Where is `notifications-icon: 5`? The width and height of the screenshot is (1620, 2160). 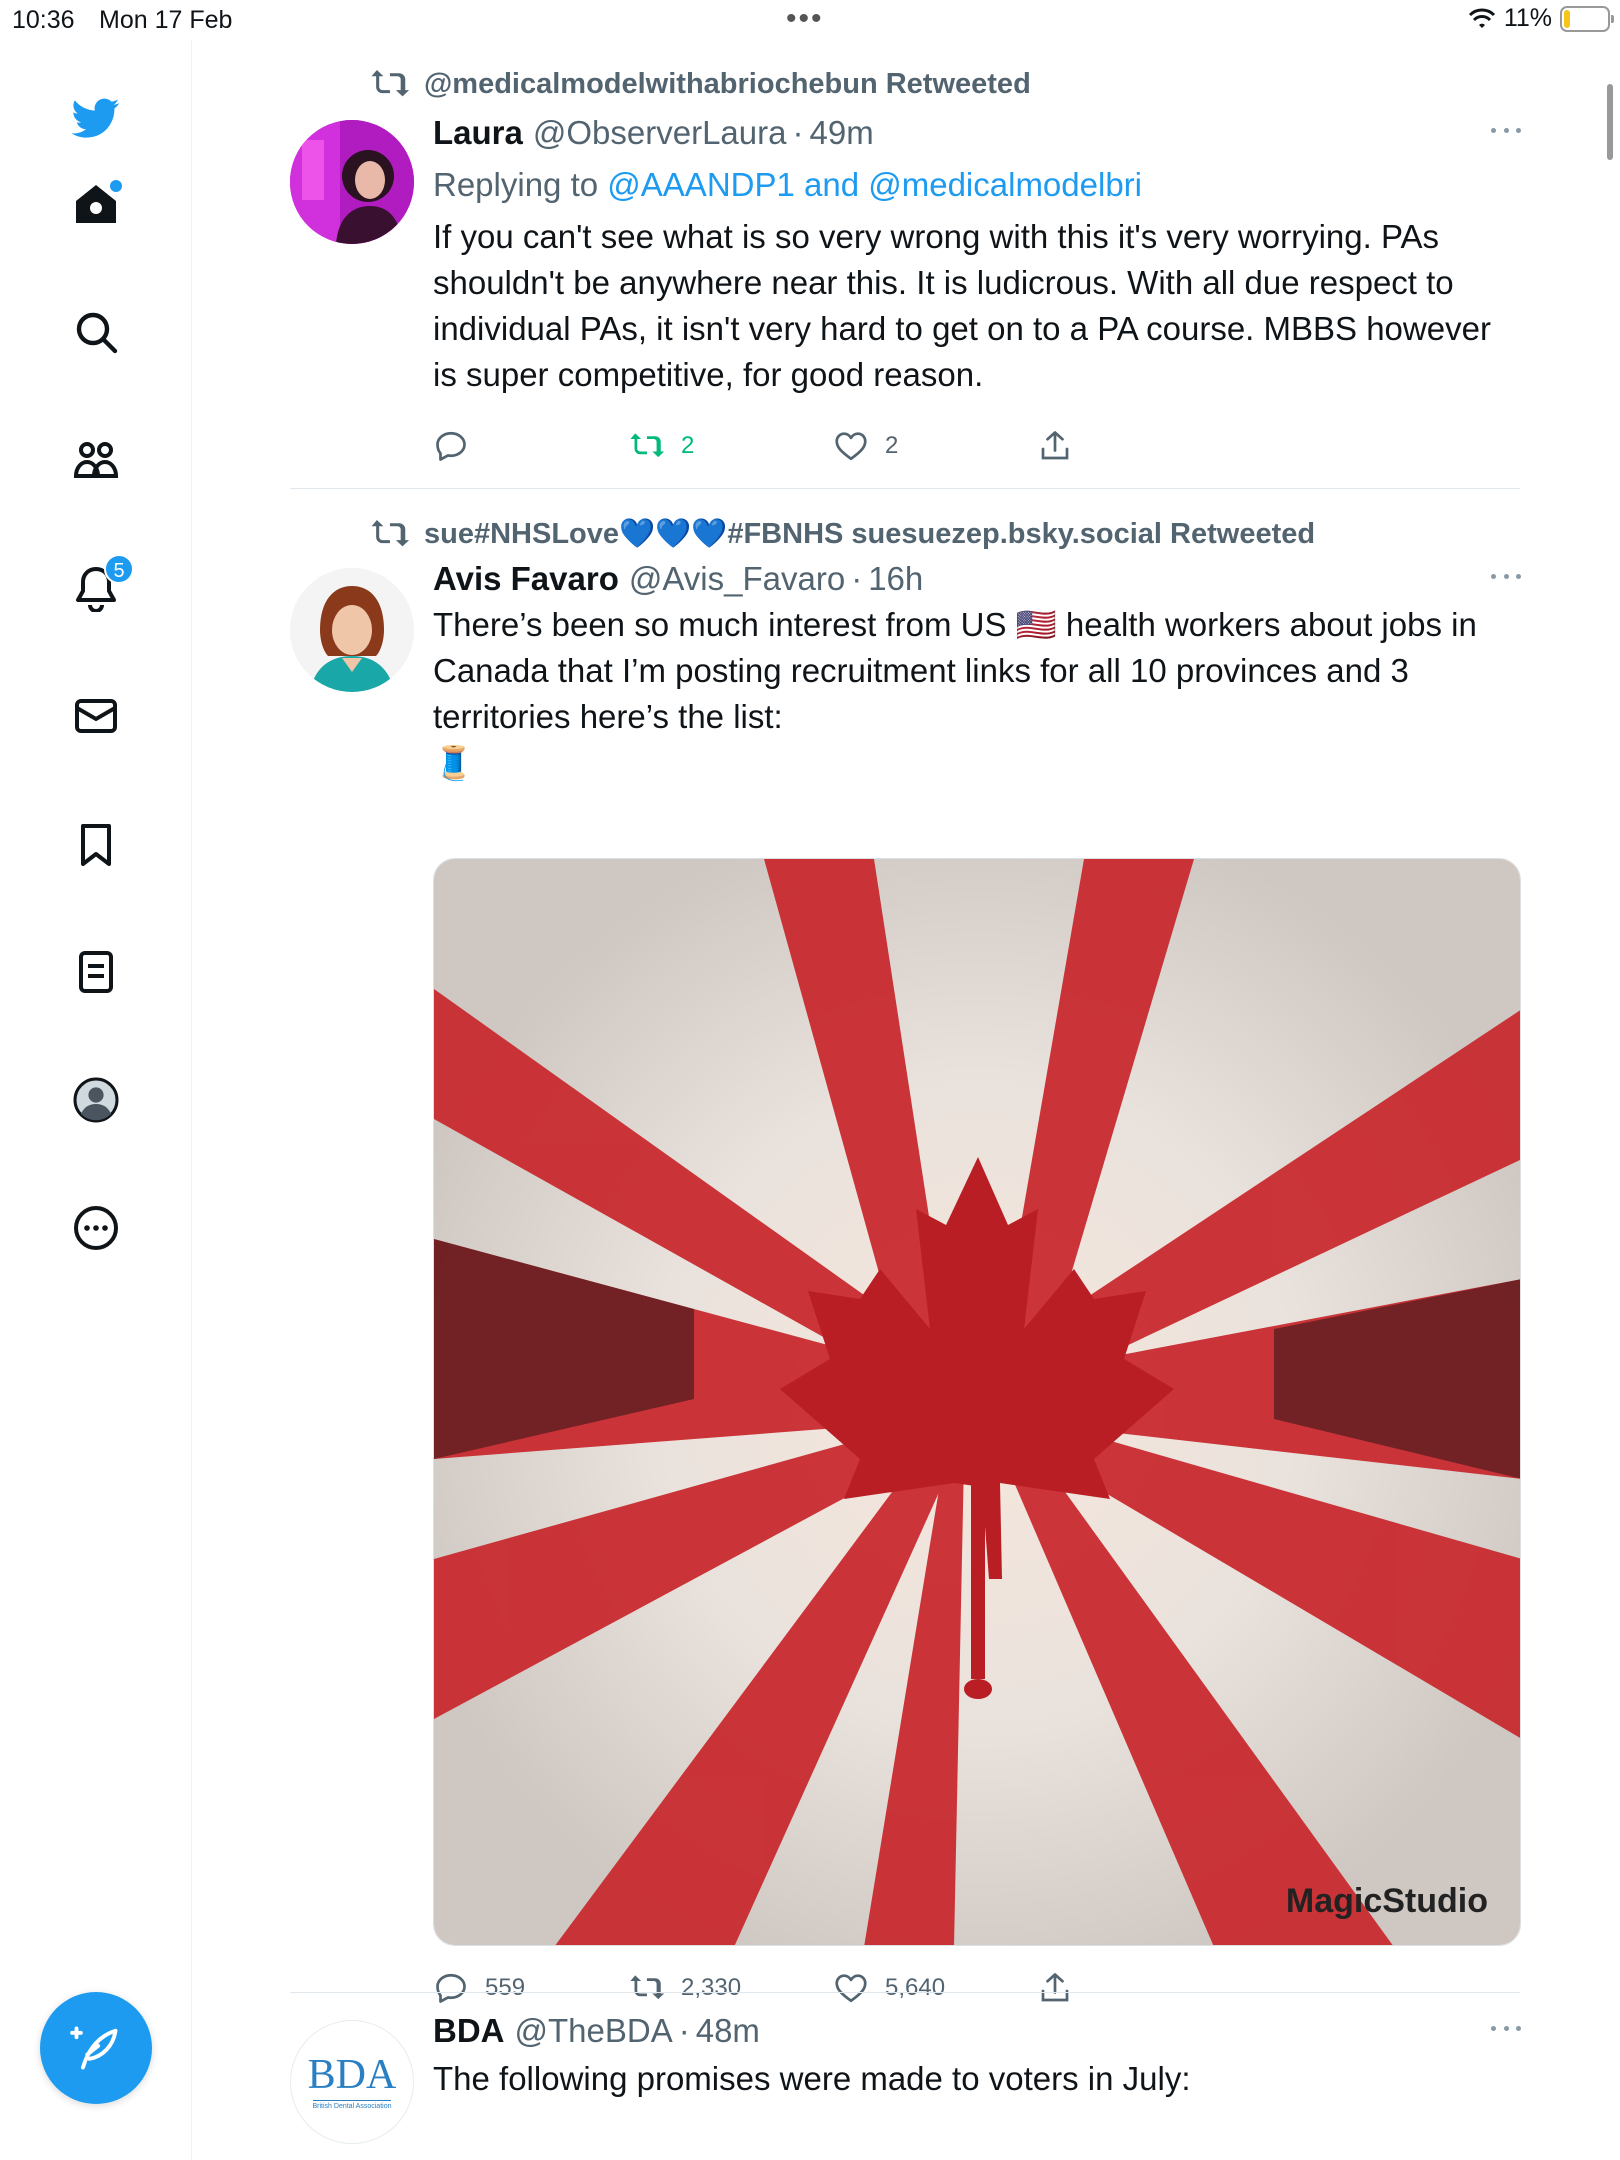 notifications-icon: 5 is located at coordinates (100, 586).